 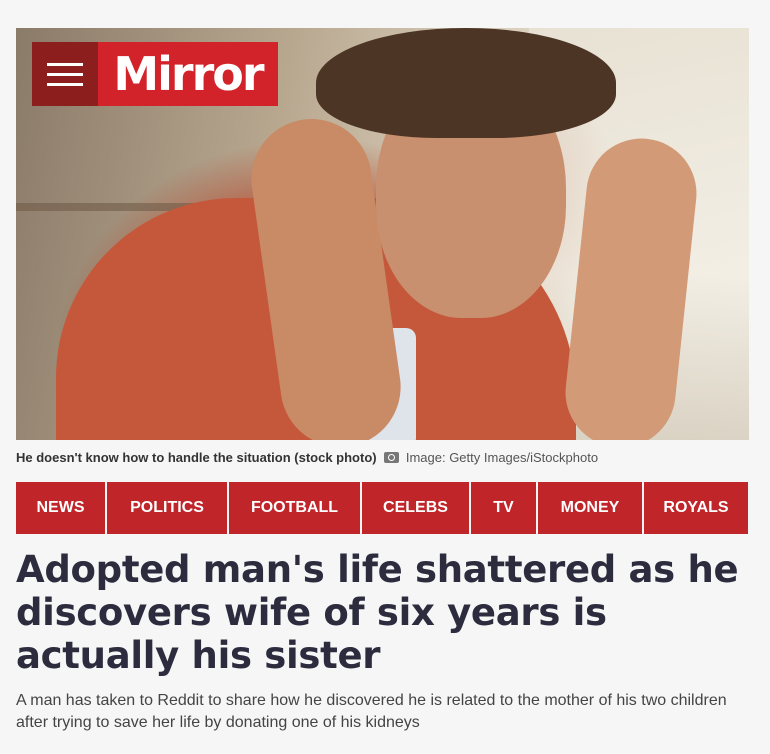 What do you see at coordinates (167, 508) in the screenshot?
I see `nav-item-politics: POLITICS` at bounding box center [167, 508].